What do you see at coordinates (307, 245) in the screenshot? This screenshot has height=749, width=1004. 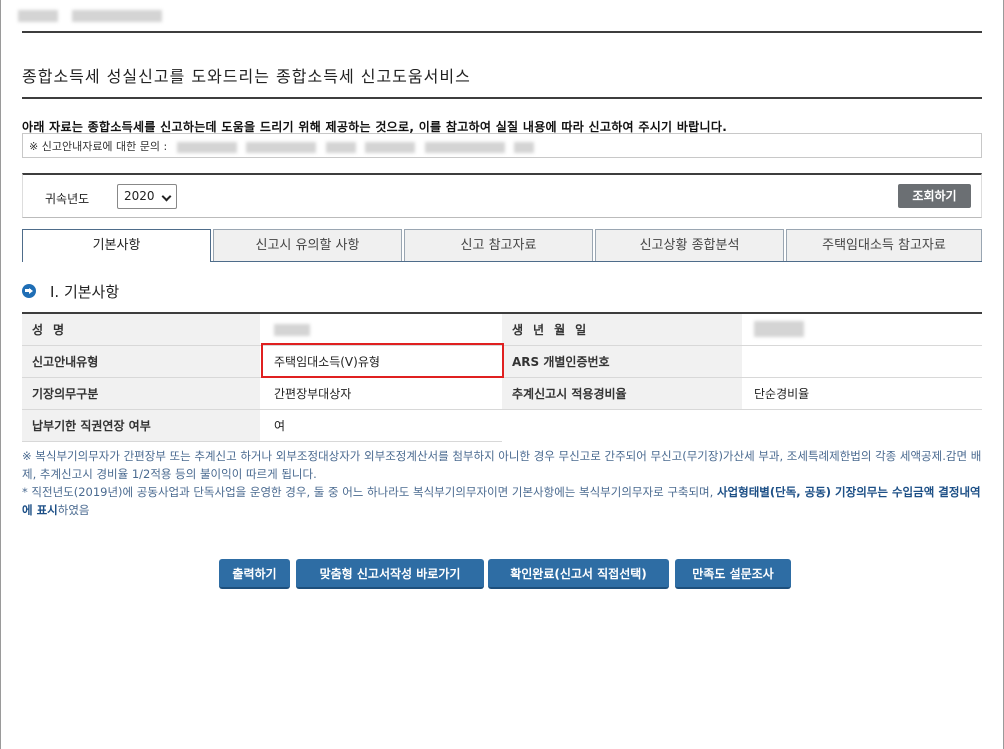 I see `tab-precautions: 신고시 유의할 사항` at bounding box center [307, 245].